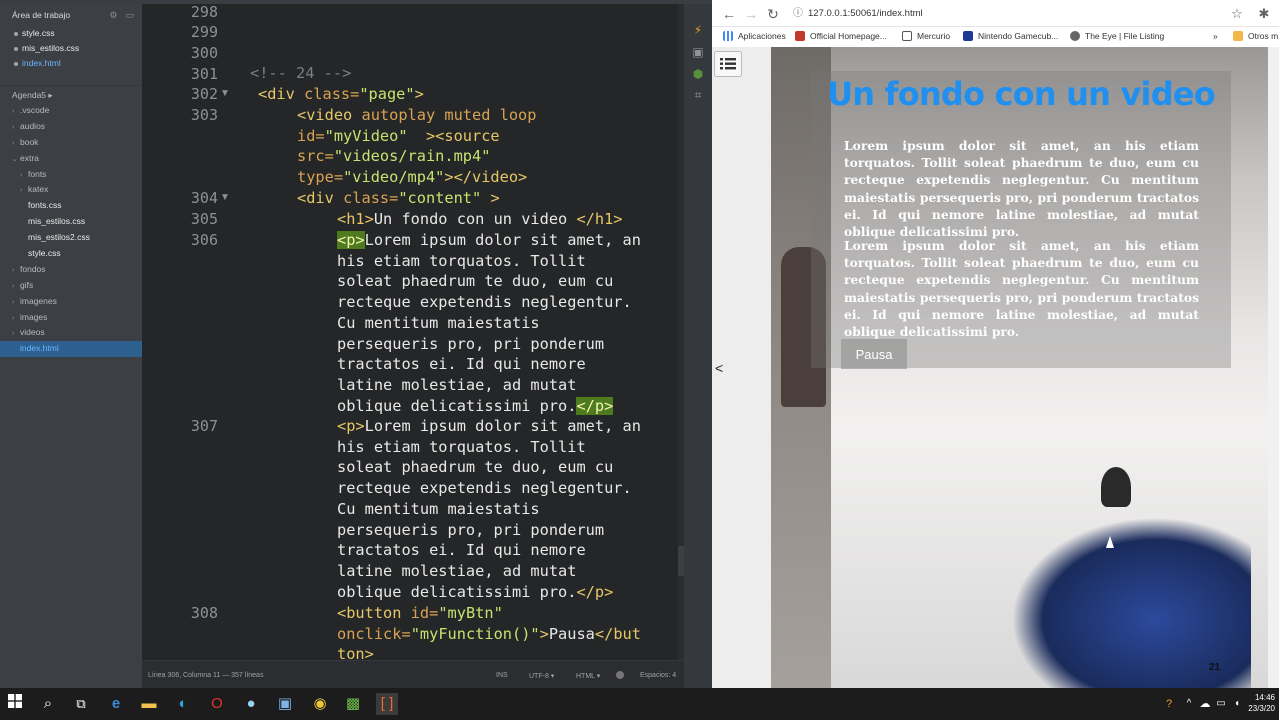 Image resolution: width=1279 pixels, height=720 pixels. Describe the element at coordinates (698, 74) in the screenshot. I see `linter-icon: ⬢` at that location.